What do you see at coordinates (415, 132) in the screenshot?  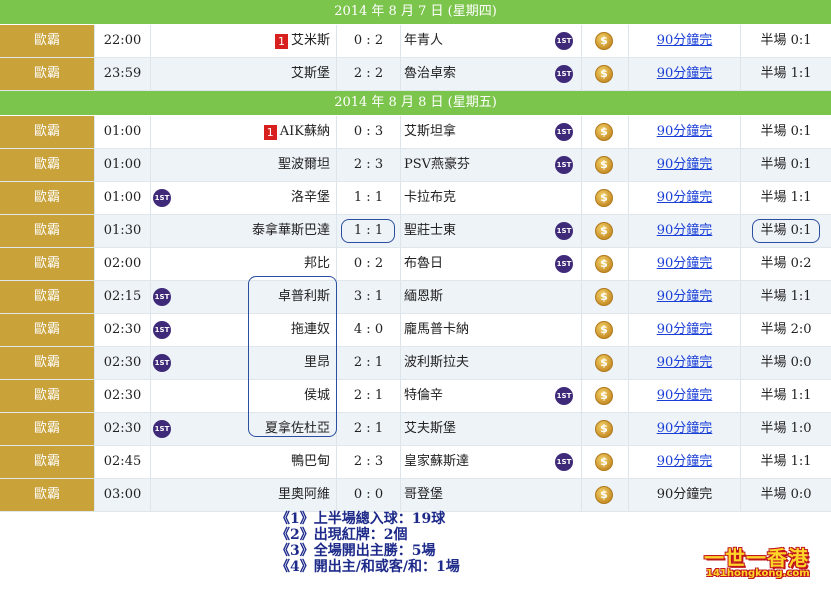 I see `match-row: 歐霸 01:00 1 AIK蘇納 0 : 3 艾斯坦拿 1ST $90分鐘完 半場 0:1` at bounding box center [415, 132].